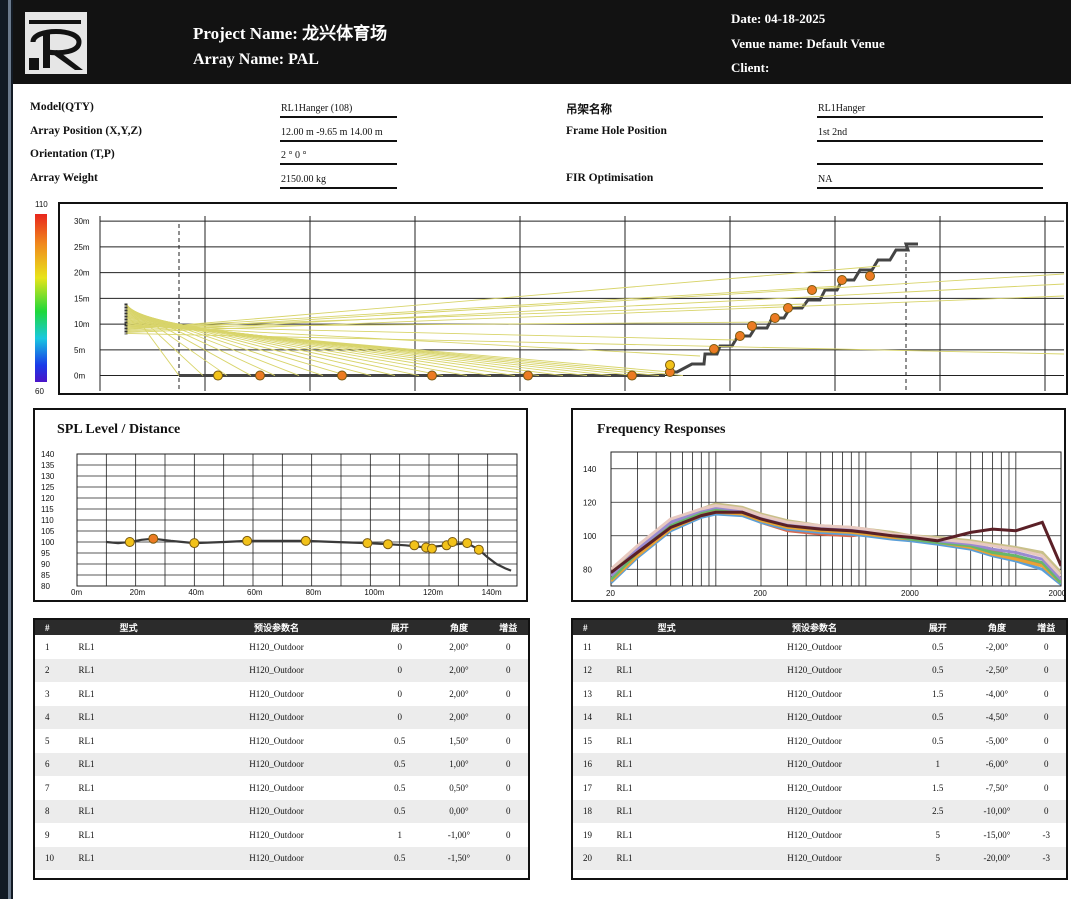 This screenshot has width=1071, height=899. I want to click on table-cell: -1,00°, so click(459, 834).